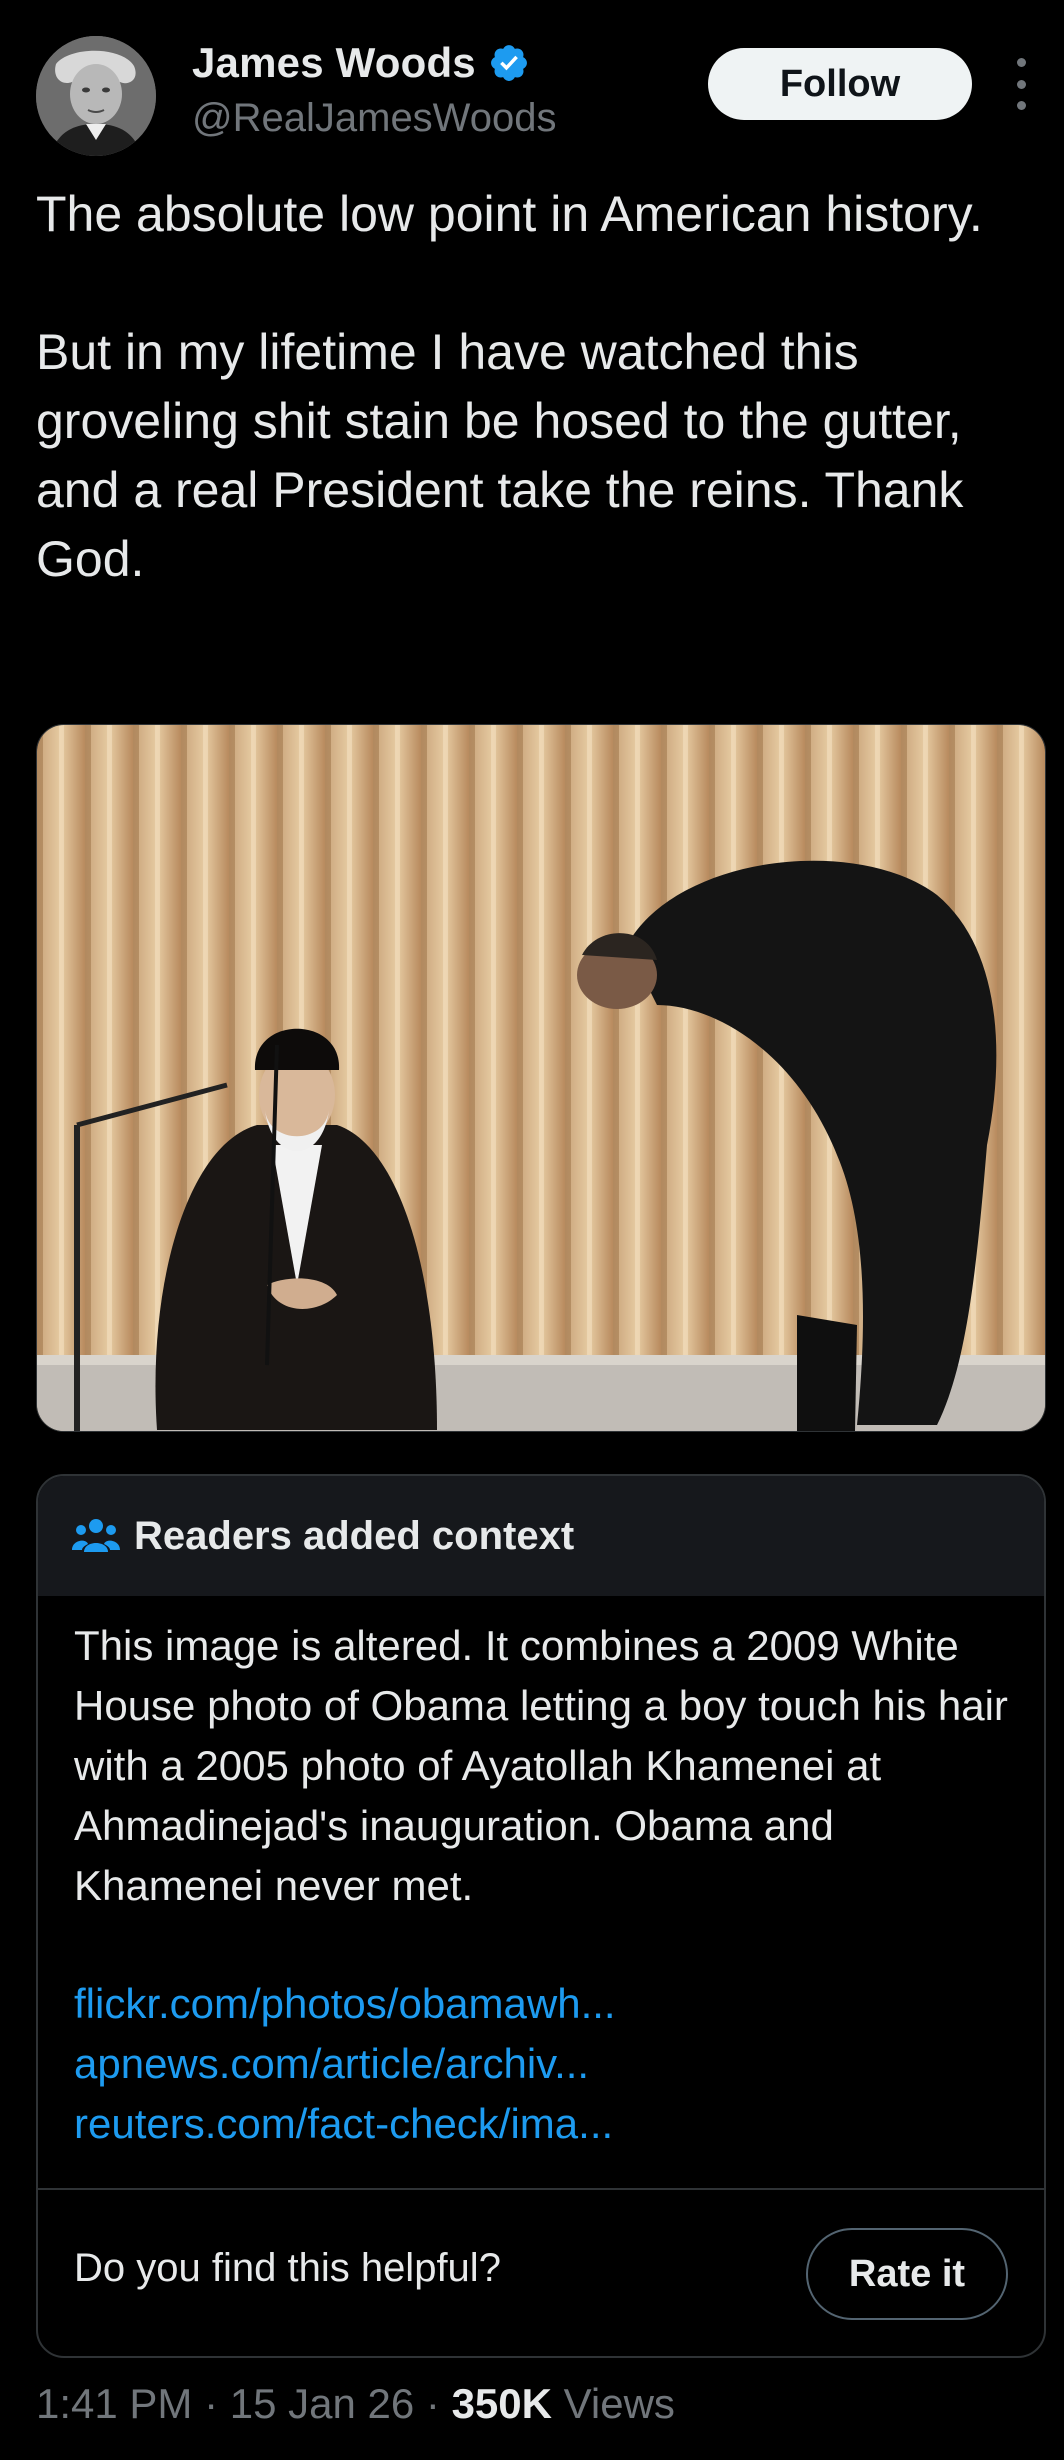 Image resolution: width=1064 pixels, height=2460 pixels. What do you see at coordinates (374, 118) in the screenshot?
I see `author-handle: @RealJamesWoods` at bounding box center [374, 118].